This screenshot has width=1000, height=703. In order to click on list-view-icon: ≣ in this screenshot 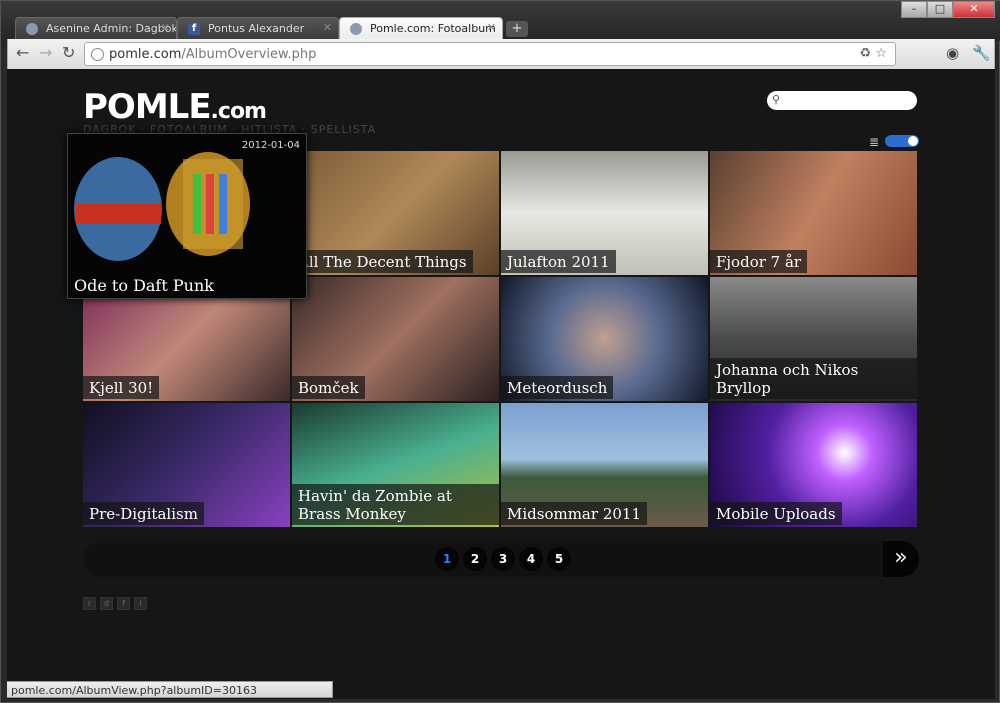, I will do `click(874, 142)`.